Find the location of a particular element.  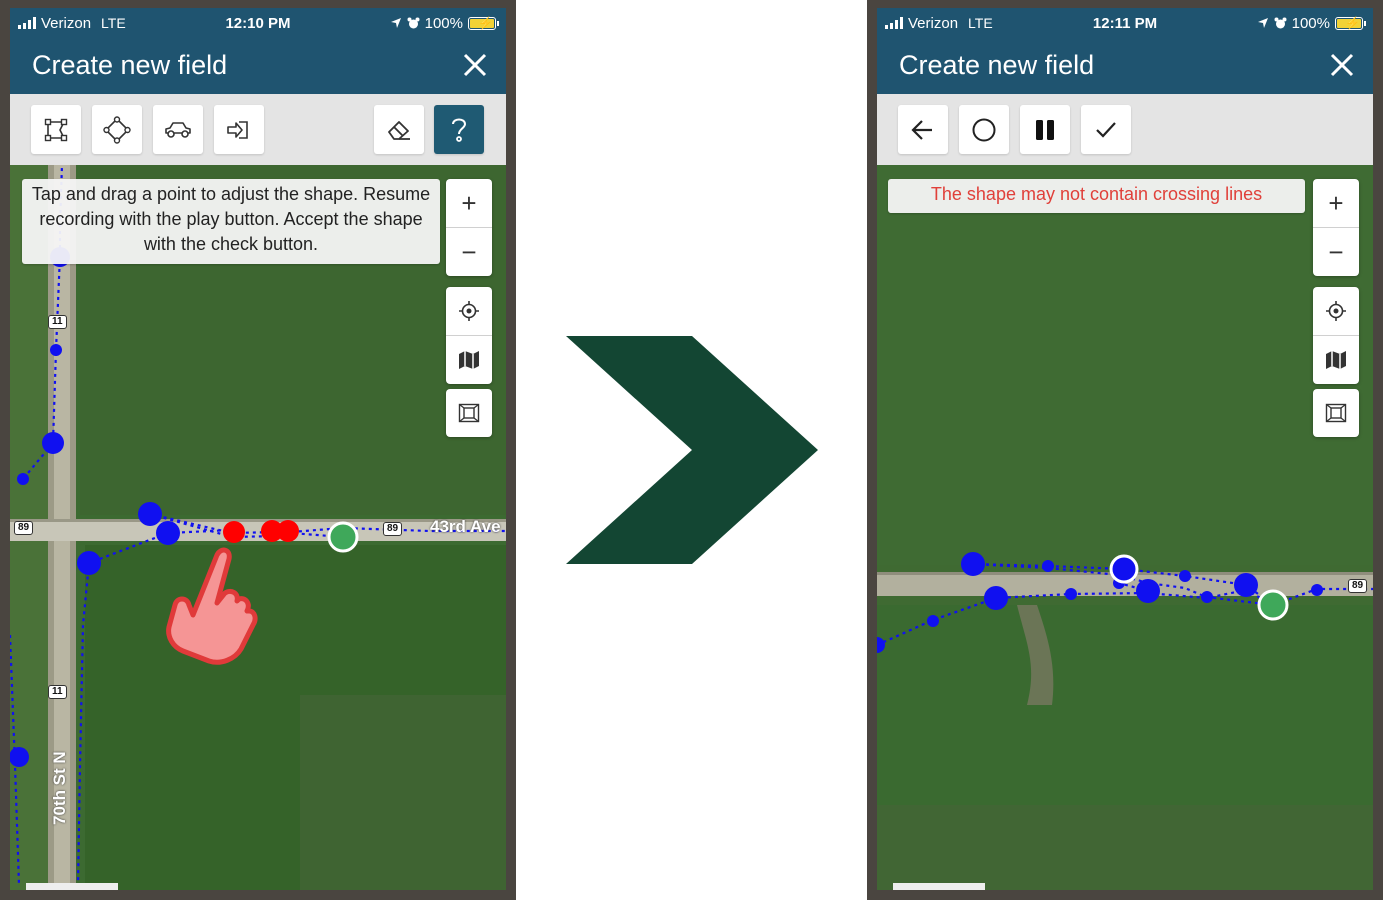

draw-polygon-icon is located at coordinates (56, 129).